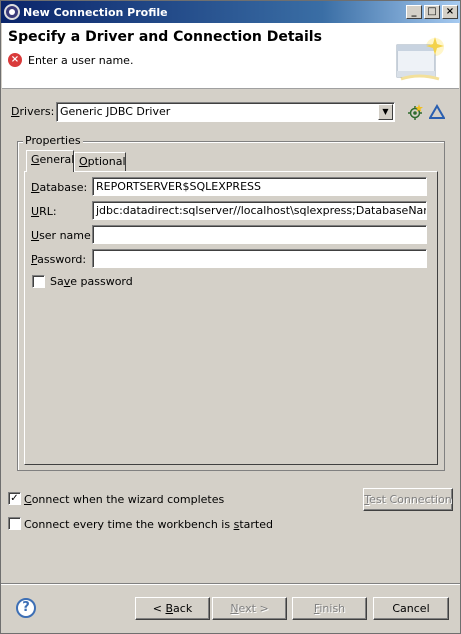  What do you see at coordinates (38, 281) in the screenshot?
I see `save-password-checkbox` at bounding box center [38, 281].